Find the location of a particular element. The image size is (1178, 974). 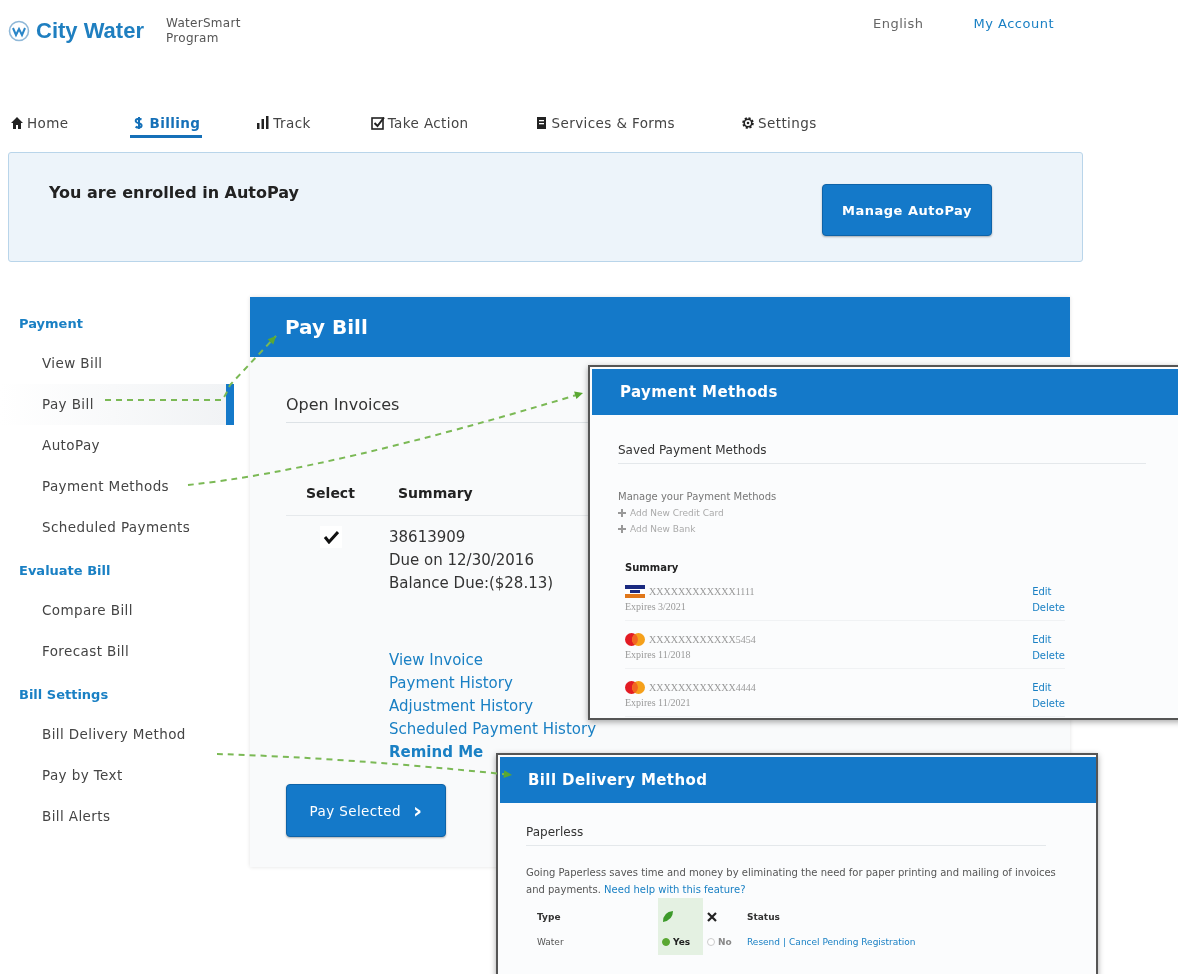

invoice-link: Remind Me is located at coordinates (436, 752).